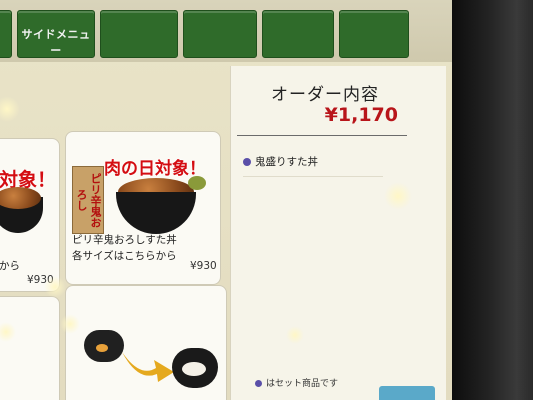  Describe the element at coordinates (203, 266) in the screenshot. I see `card-price: ¥930` at that location.